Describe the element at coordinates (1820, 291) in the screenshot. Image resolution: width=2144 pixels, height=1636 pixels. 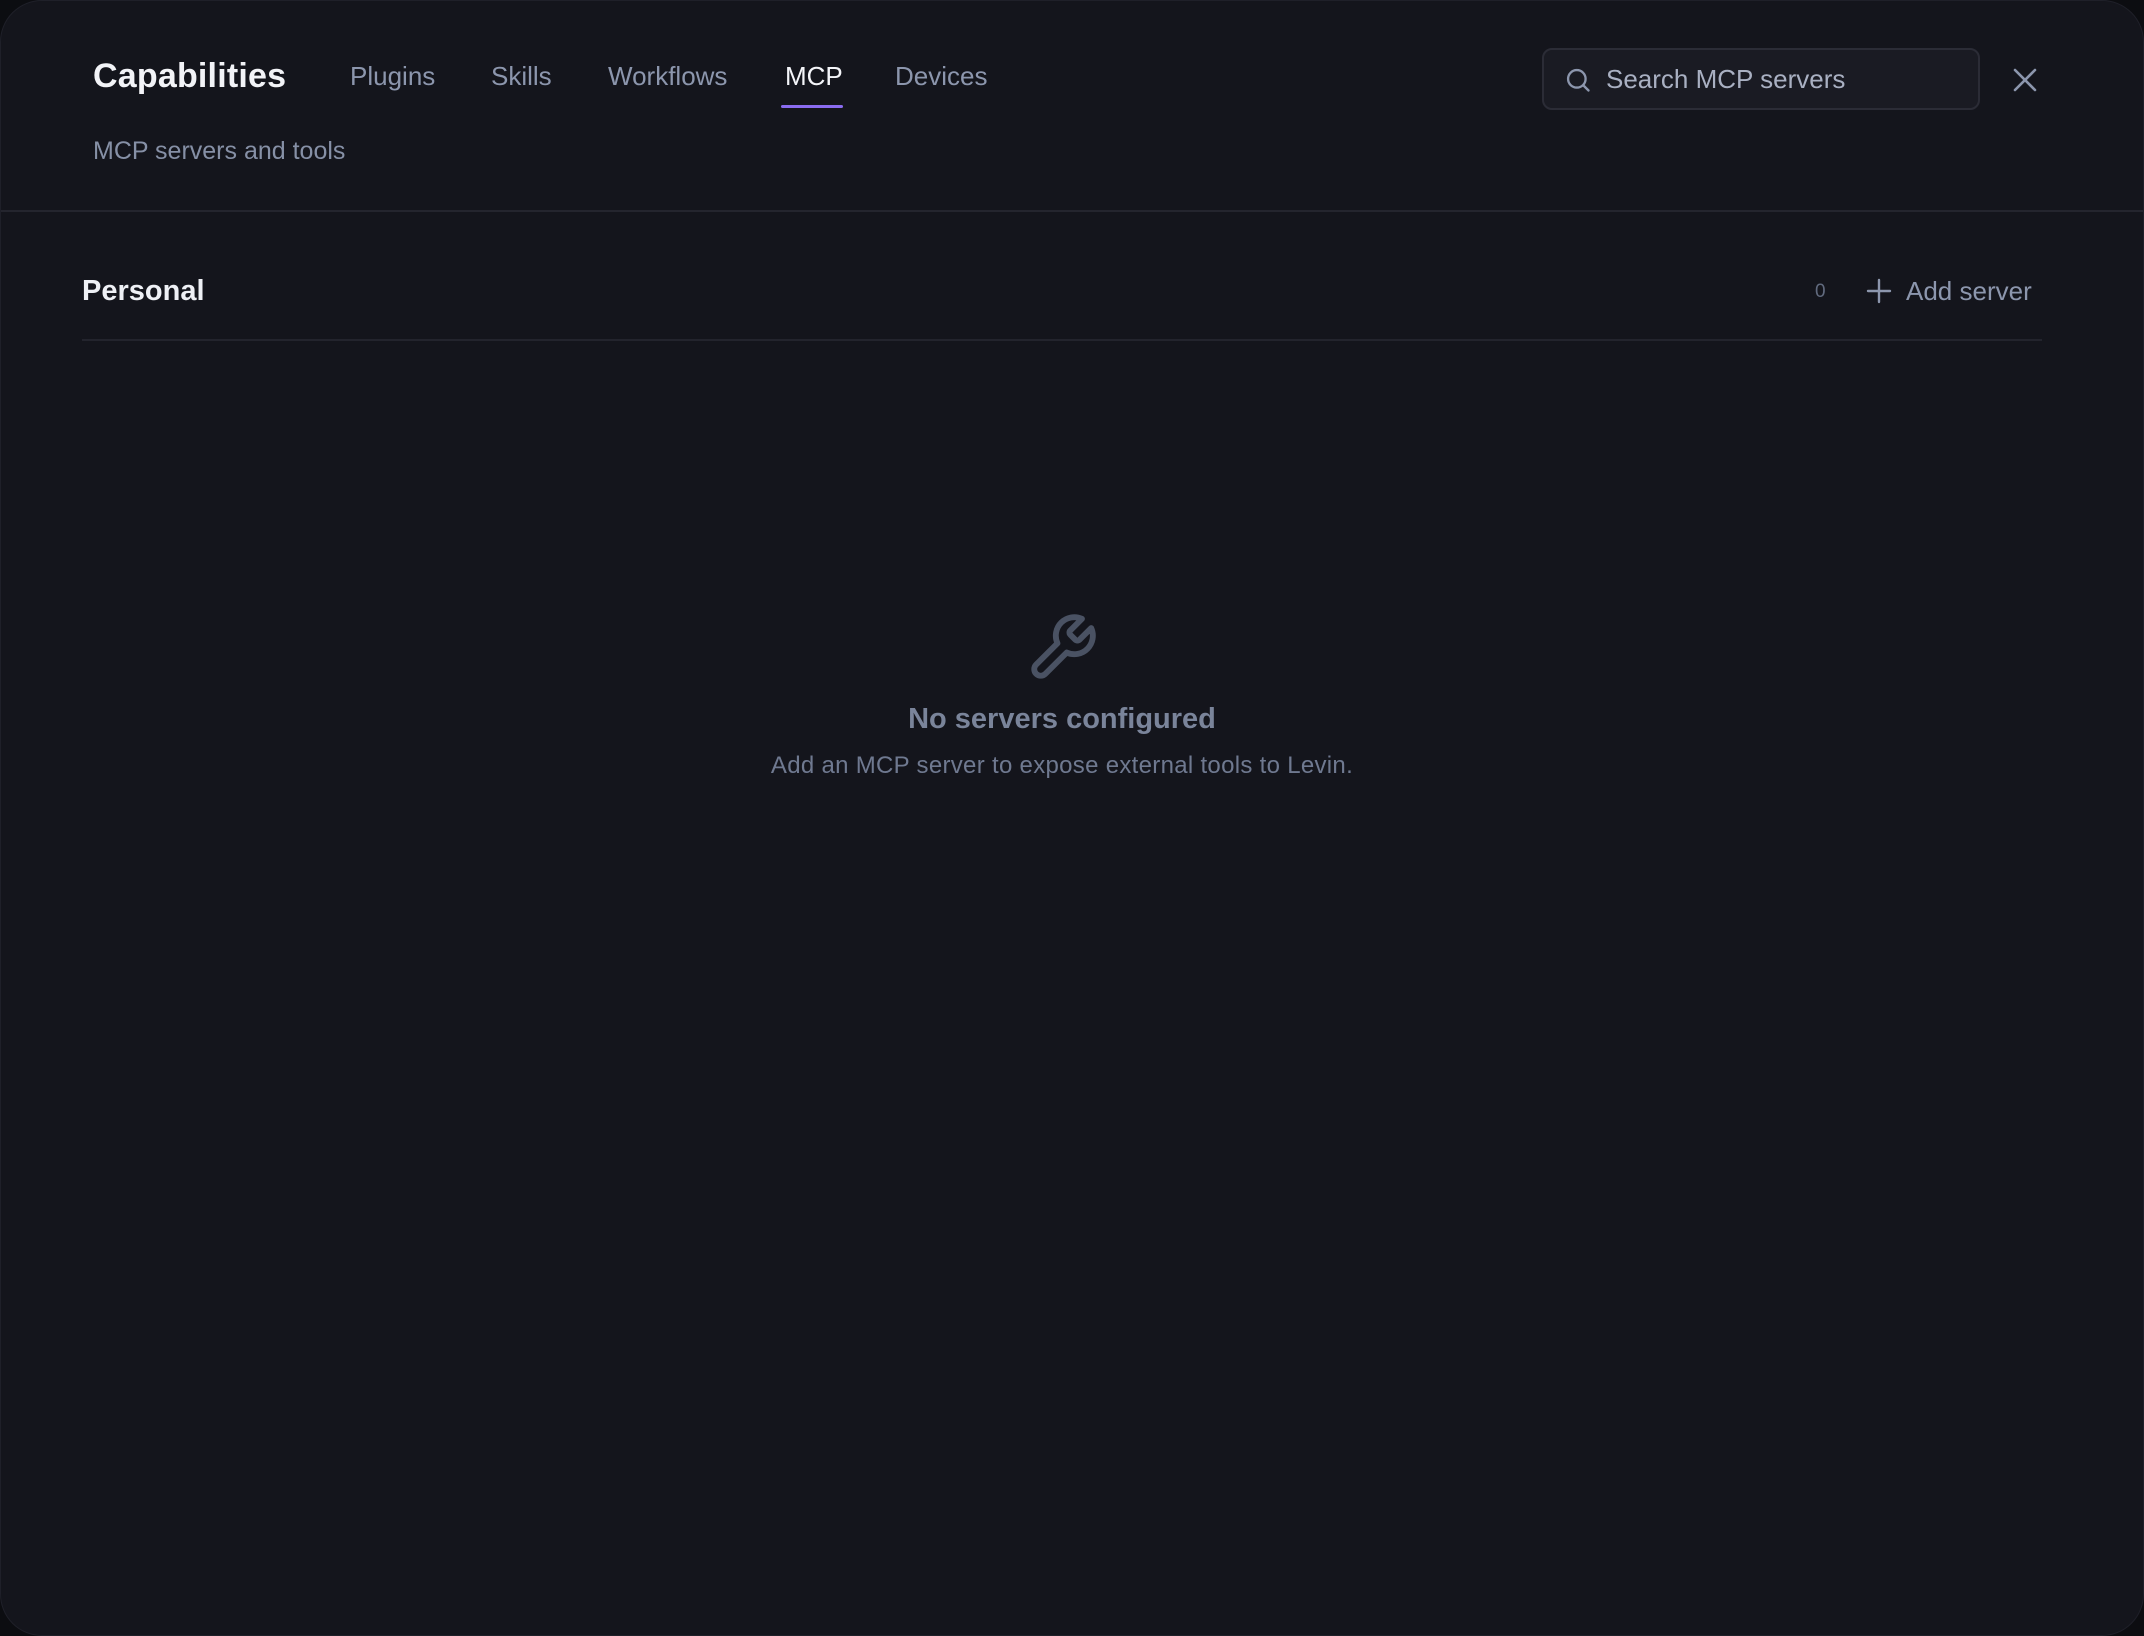
I see `server-count: 0` at that location.